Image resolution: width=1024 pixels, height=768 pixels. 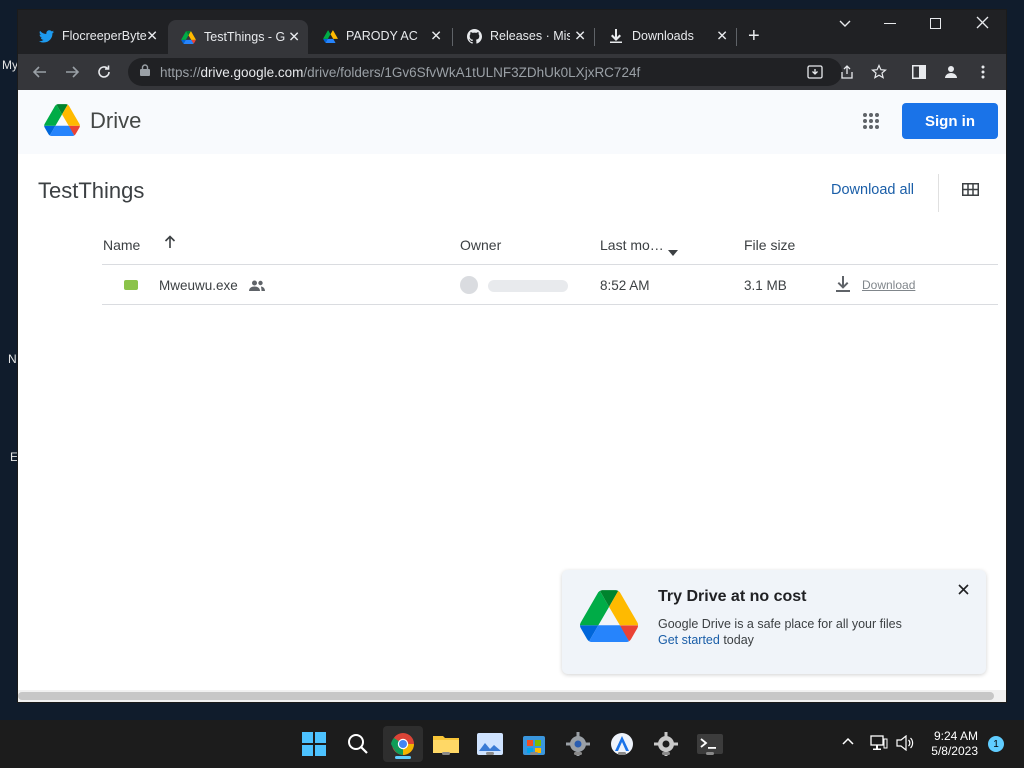 I want to click on download-link: Download, so click(x=888, y=285).